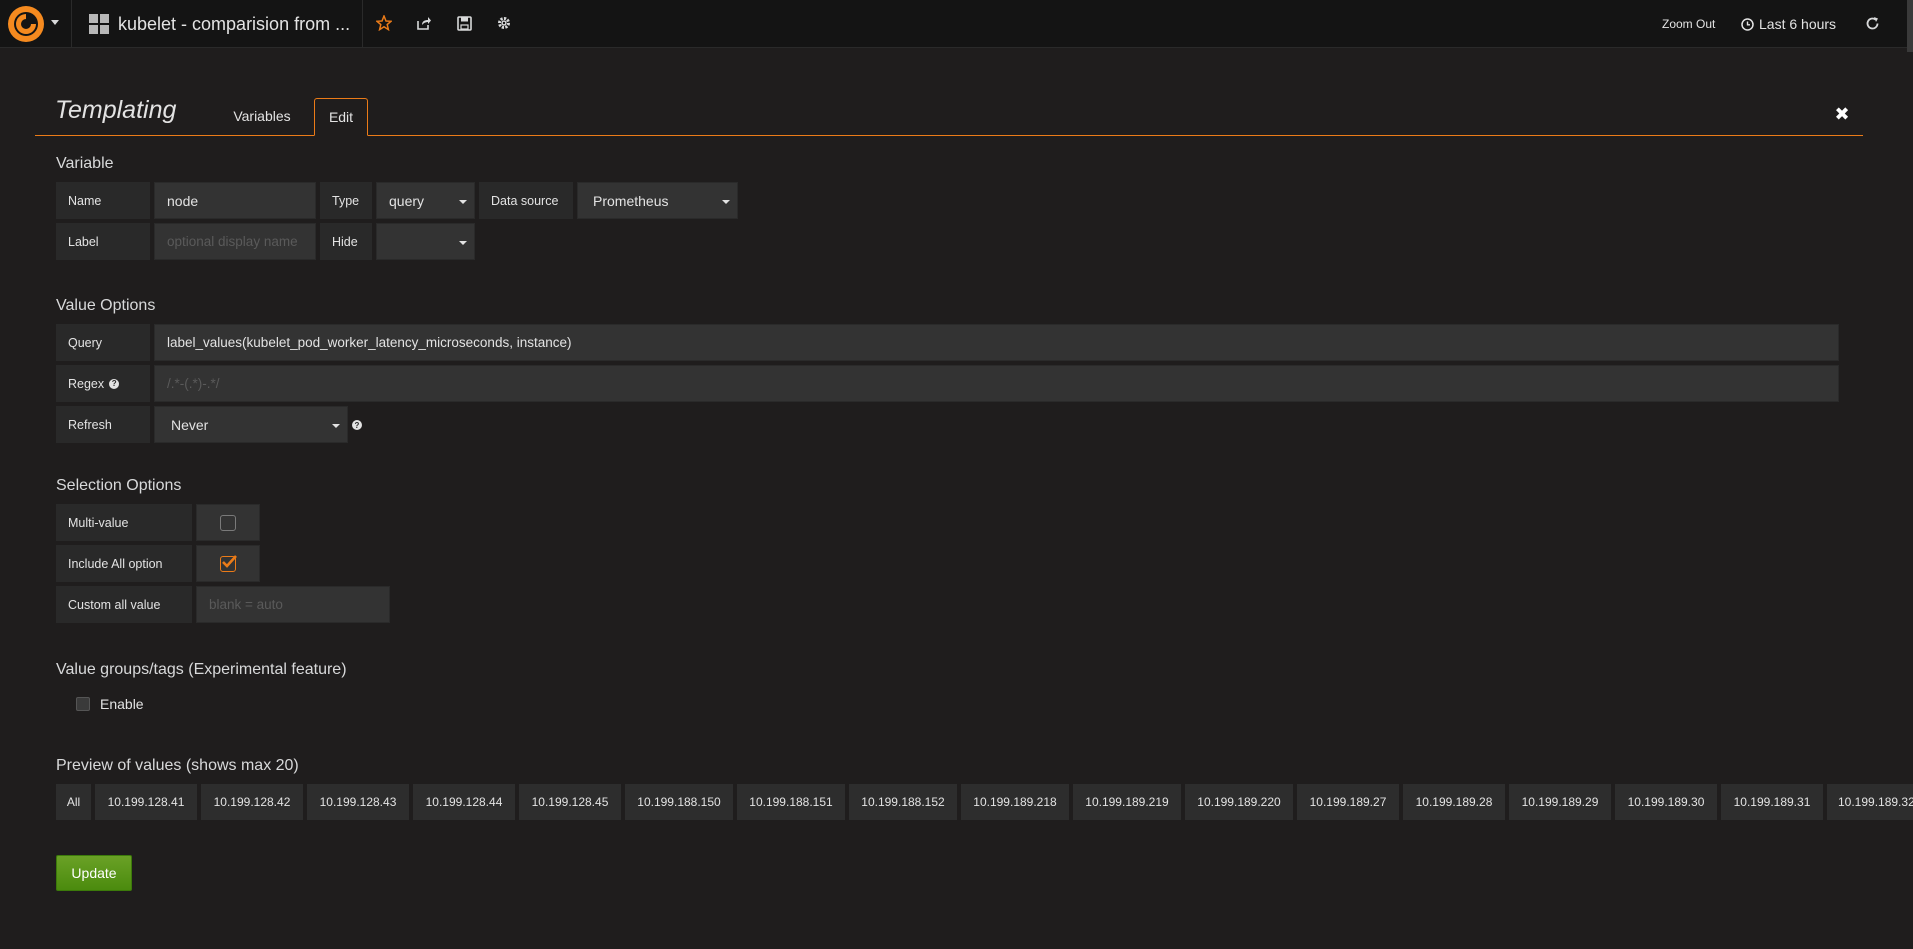 The width and height of the screenshot is (1913, 949). I want to click on datasource-select-value: Prometheus, so click(631, 200).